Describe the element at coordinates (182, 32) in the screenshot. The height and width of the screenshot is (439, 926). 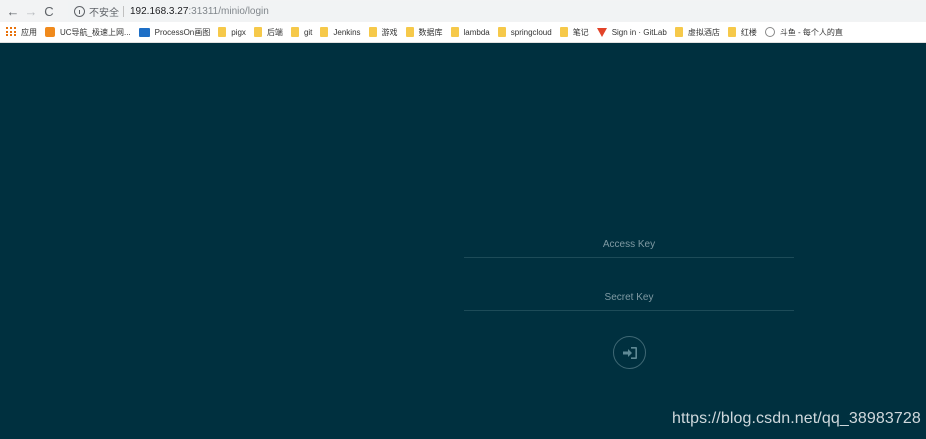
I see `bookmark-label: ProcessOn画图` at that location.